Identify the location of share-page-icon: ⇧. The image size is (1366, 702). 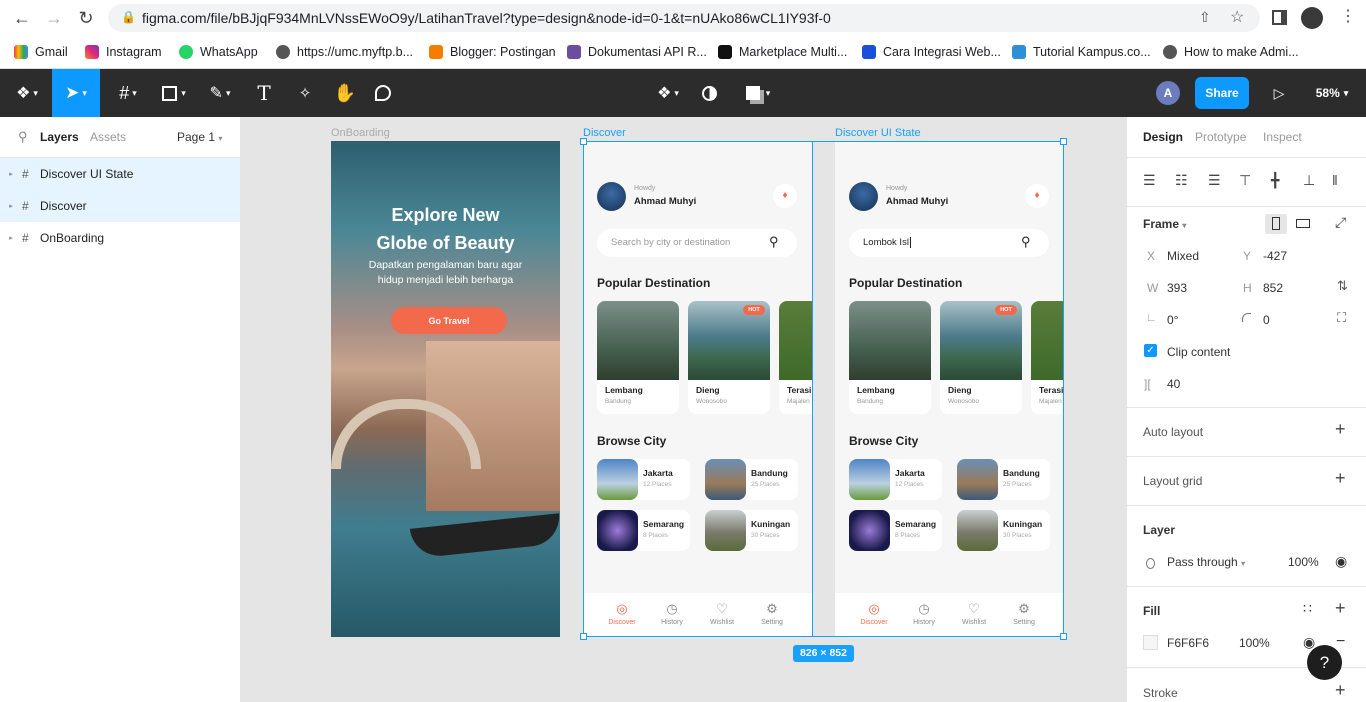
(1205, 17).